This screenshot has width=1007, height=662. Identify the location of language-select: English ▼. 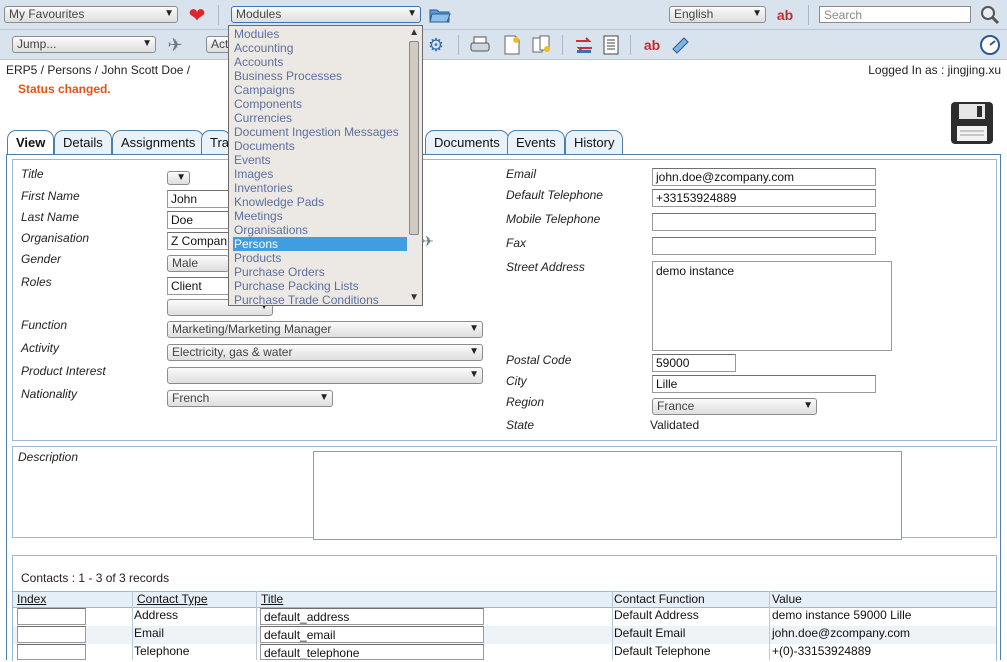
(717, 14).